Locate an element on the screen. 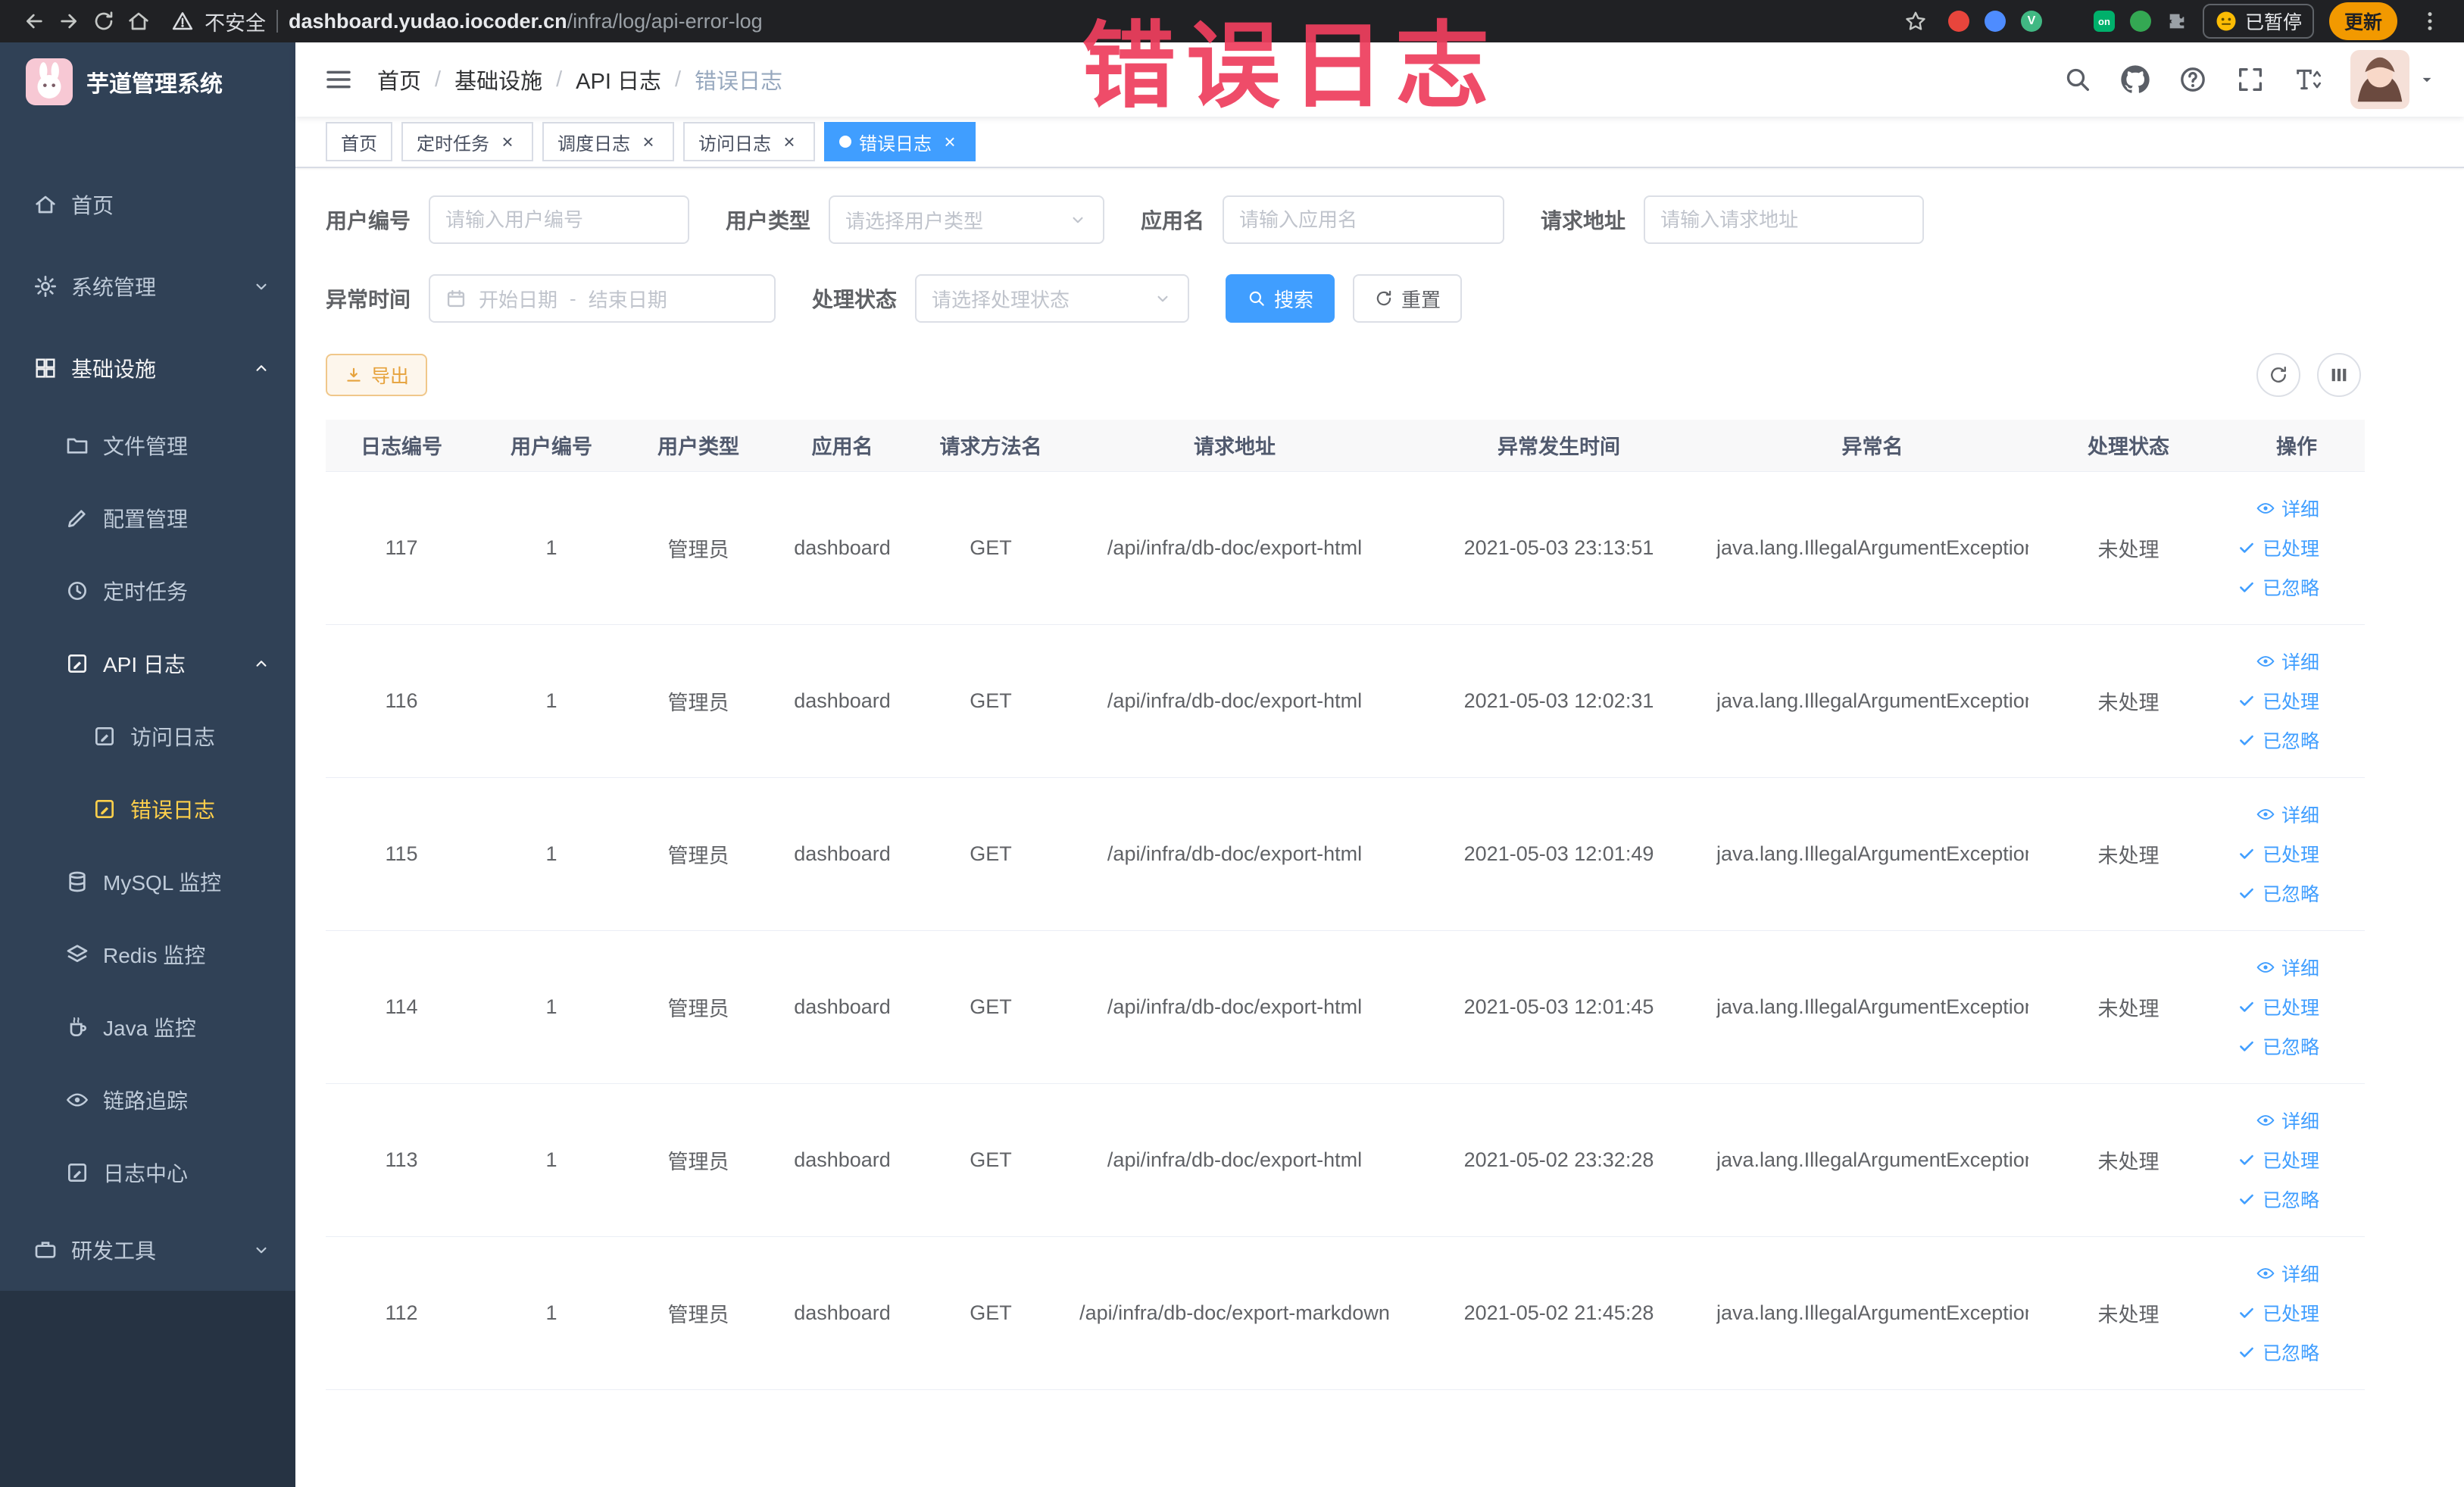  browser-reload-button is located at coordinates (103, 21).